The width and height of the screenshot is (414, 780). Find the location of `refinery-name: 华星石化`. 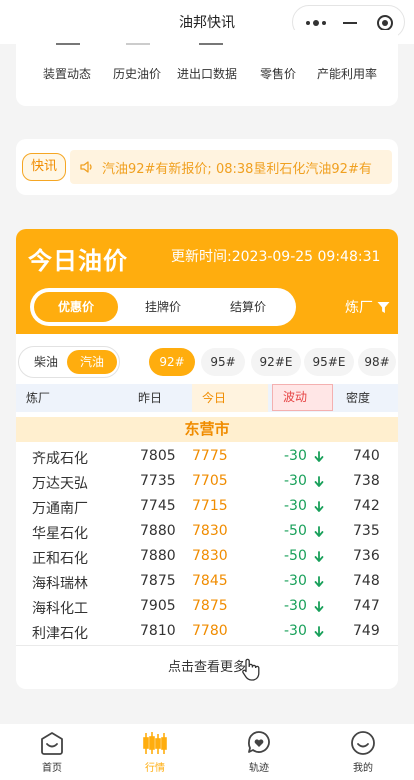

refinery-name: 华星石化 is located at coordinates (60, 534).